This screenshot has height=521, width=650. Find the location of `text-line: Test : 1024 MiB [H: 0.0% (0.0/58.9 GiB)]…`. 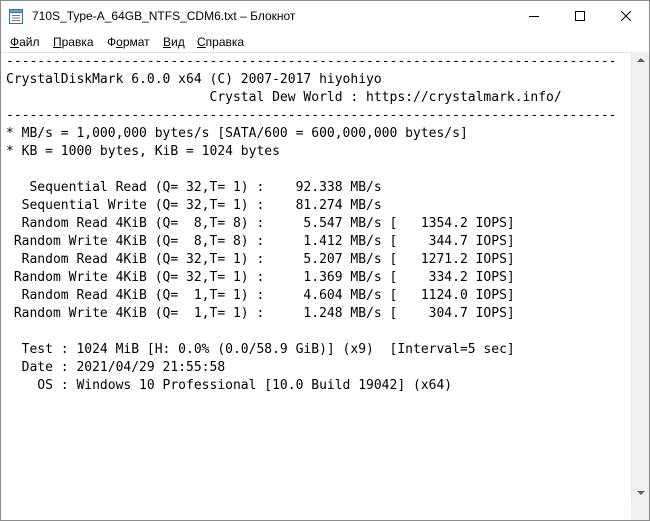

text-line: Test : 1024 MiB [H: 0.0% (0.0/58.9 GiB)]… is located at coordinates (268, 349).